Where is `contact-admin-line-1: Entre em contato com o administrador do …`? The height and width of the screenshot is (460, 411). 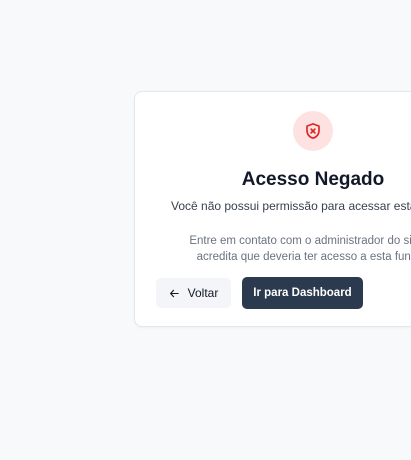
contact-admin-line-1: Entre em contato com o administrador do … is located at coordinates (300, 241).